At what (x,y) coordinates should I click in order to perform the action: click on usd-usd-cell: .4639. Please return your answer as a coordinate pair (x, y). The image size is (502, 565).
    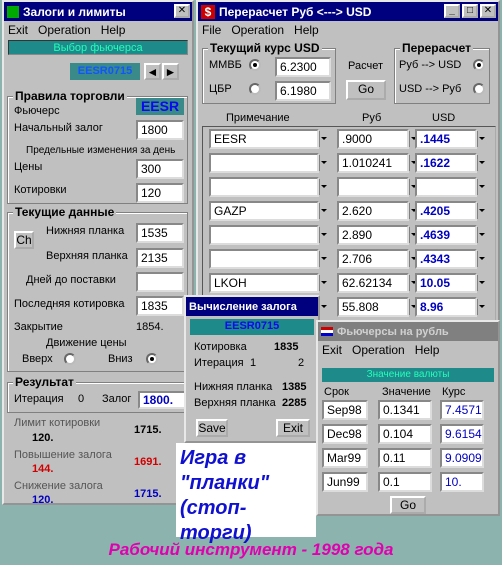
    Looking at the image, I should click on (446, 235).